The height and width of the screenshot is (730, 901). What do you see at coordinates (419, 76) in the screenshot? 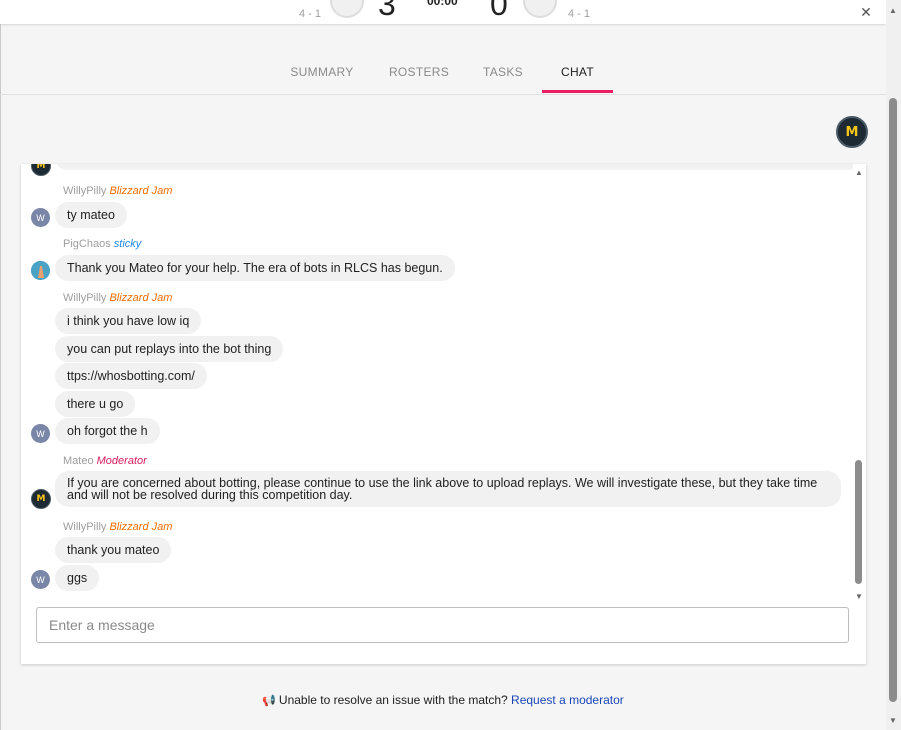
I see `tab-rosters: ROSTERS` at bounding box center [419, 76].